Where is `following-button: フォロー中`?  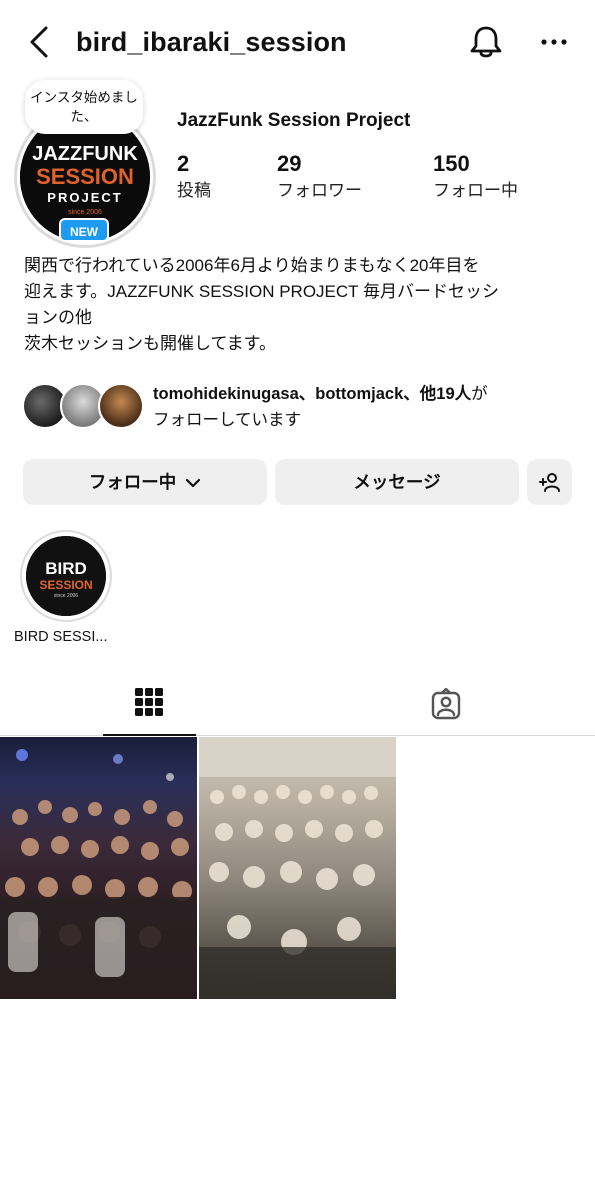
following-button: フォロー中 is located at coordinates (145, 482).